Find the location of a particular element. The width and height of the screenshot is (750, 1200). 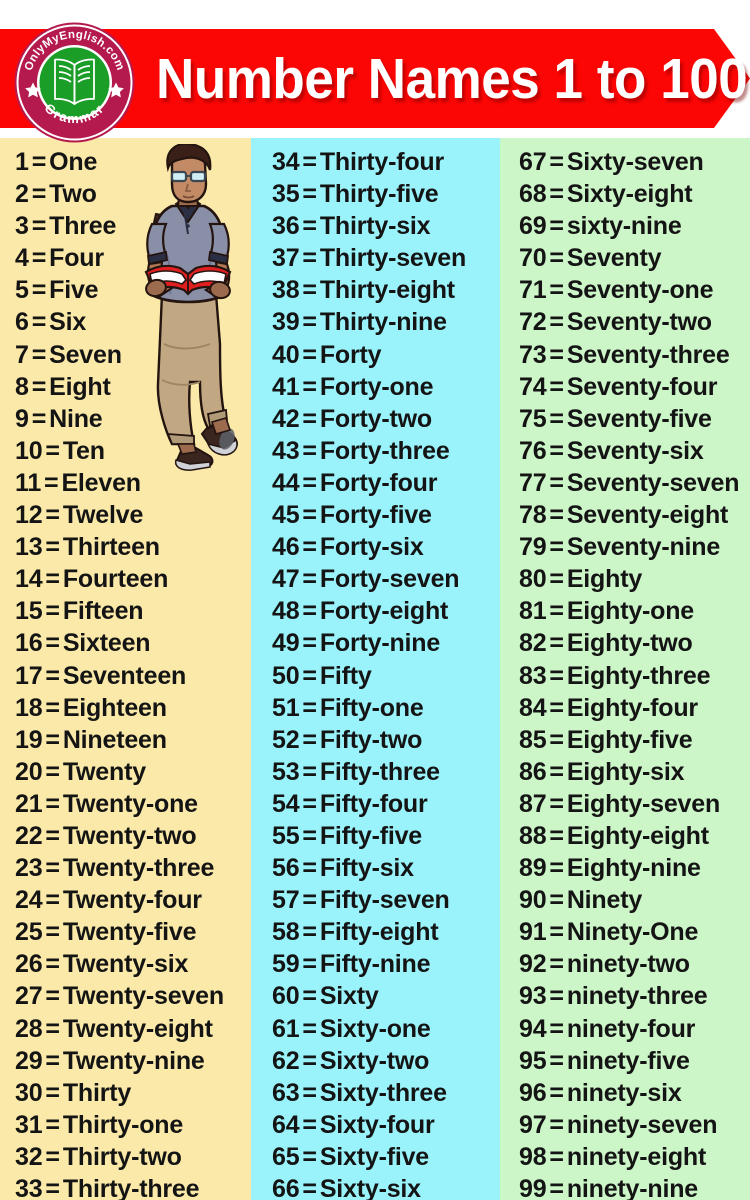

number-row: 81 = Eighty-one is located at coordinates (625, 611).